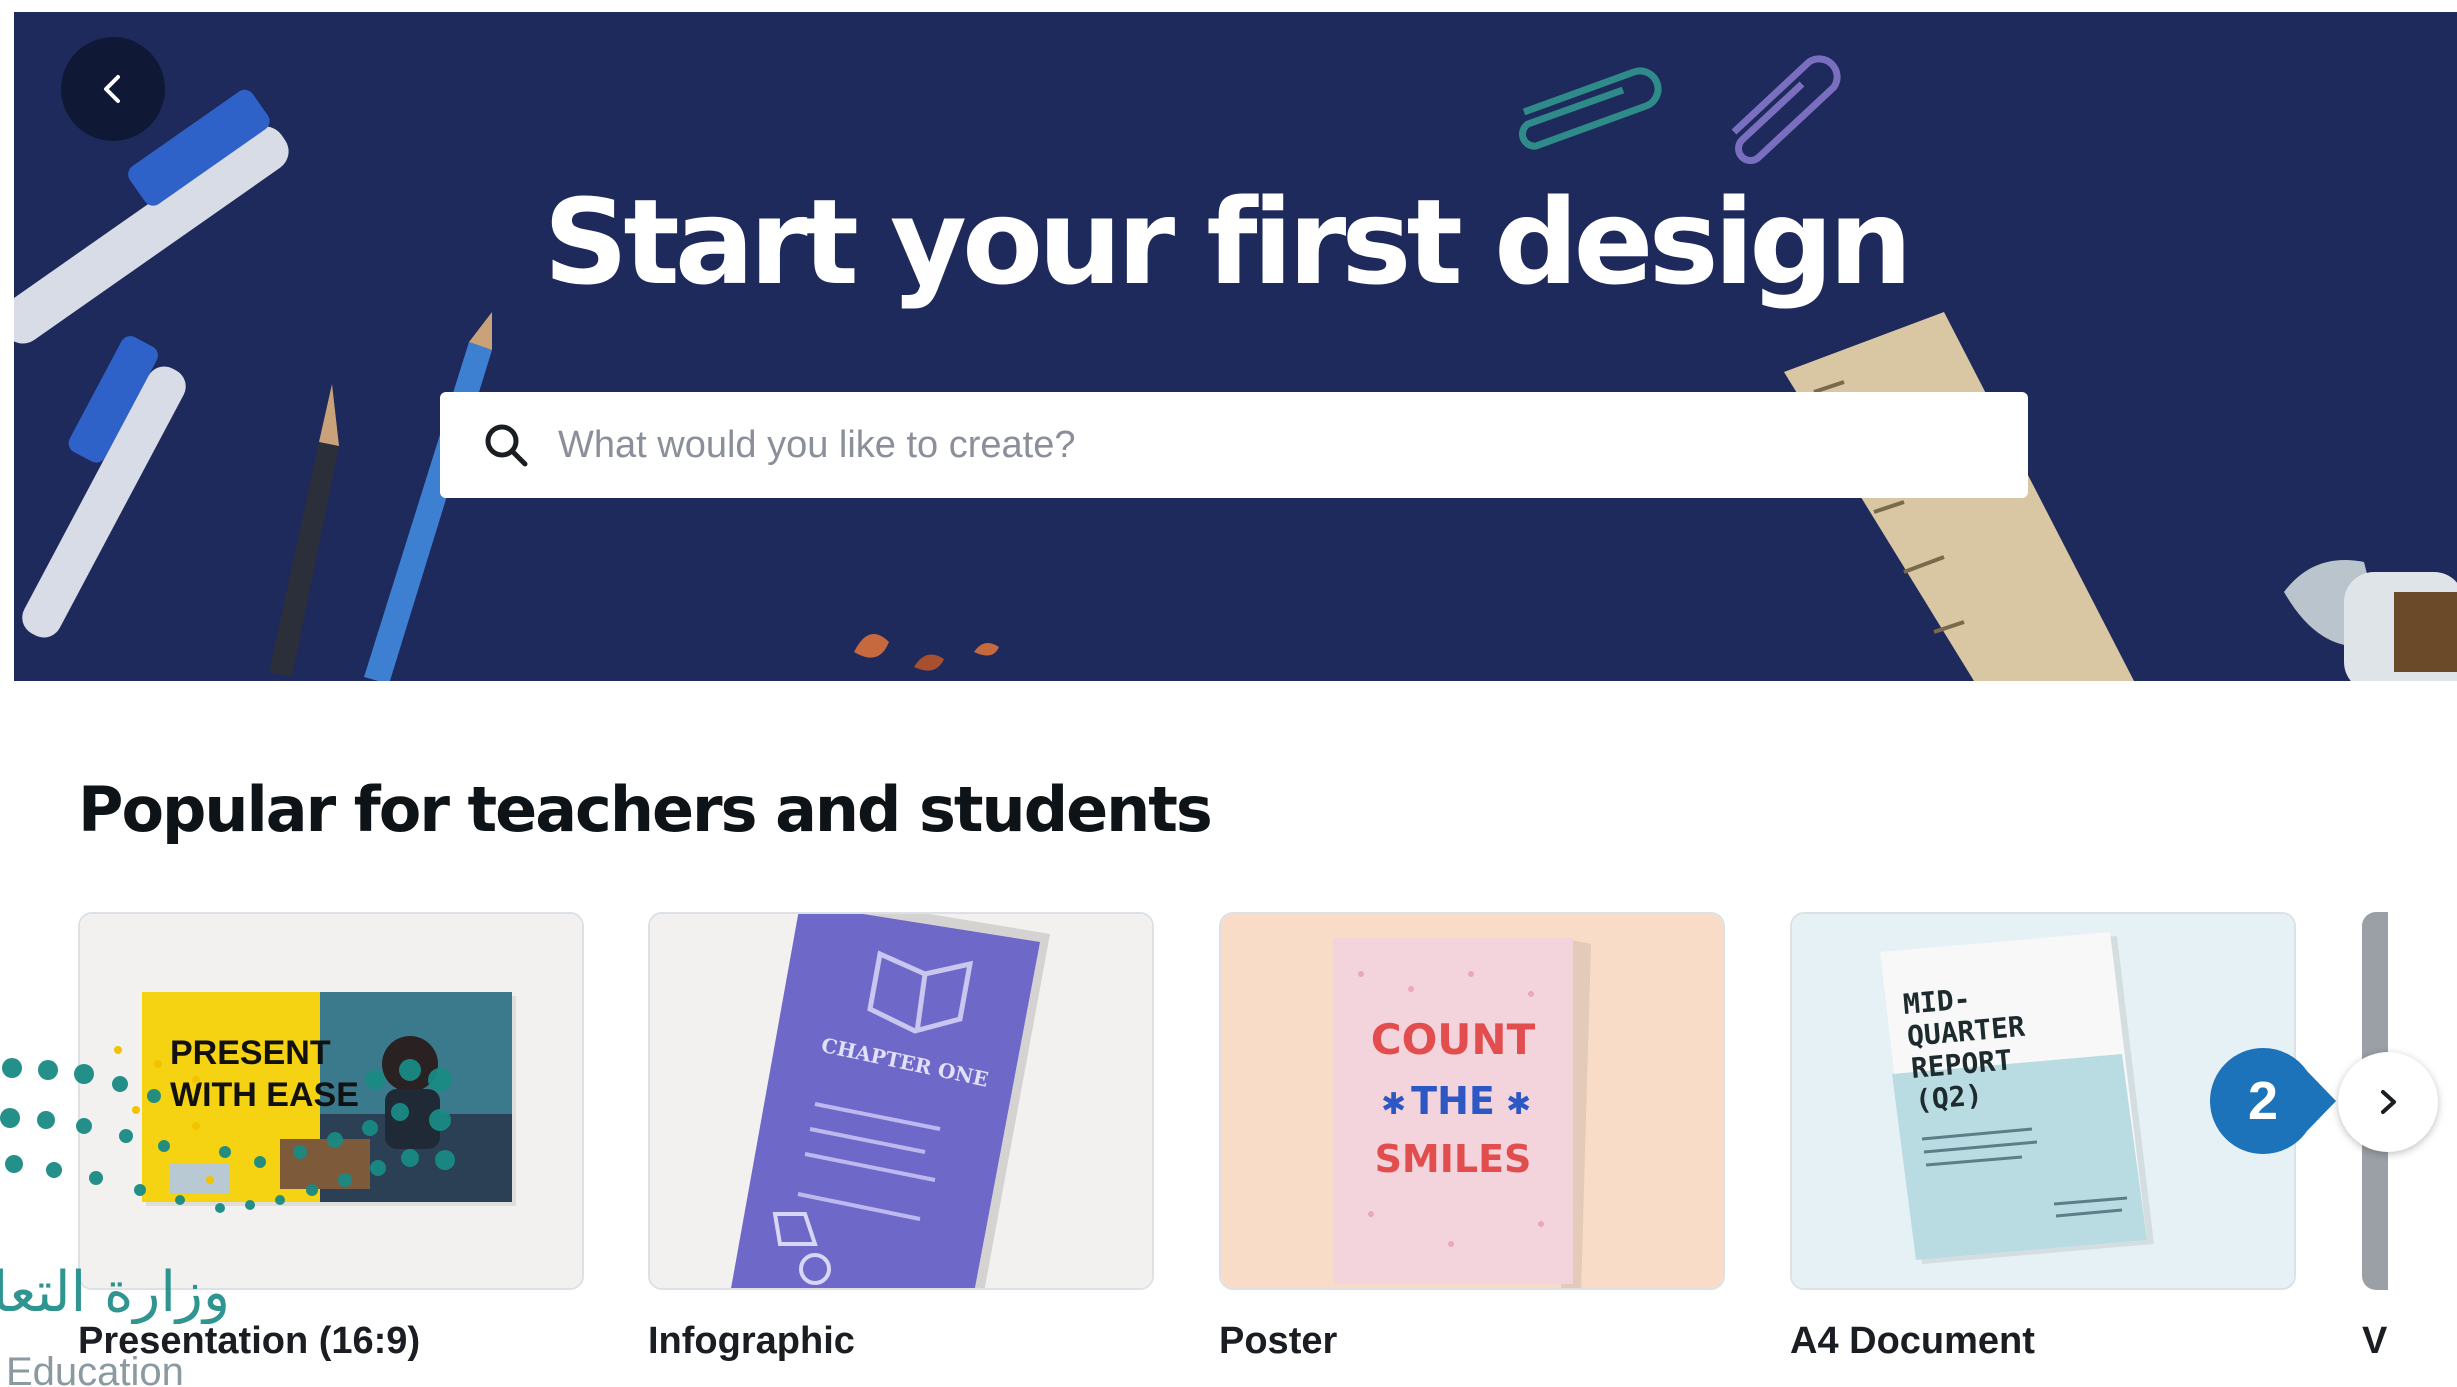 This screenshot has height=1387, width=2457. Describe the element at coordinates (115, 1293) in the screenshot. I see `watermark-arabic-text: وزارة التعليم` at that location.